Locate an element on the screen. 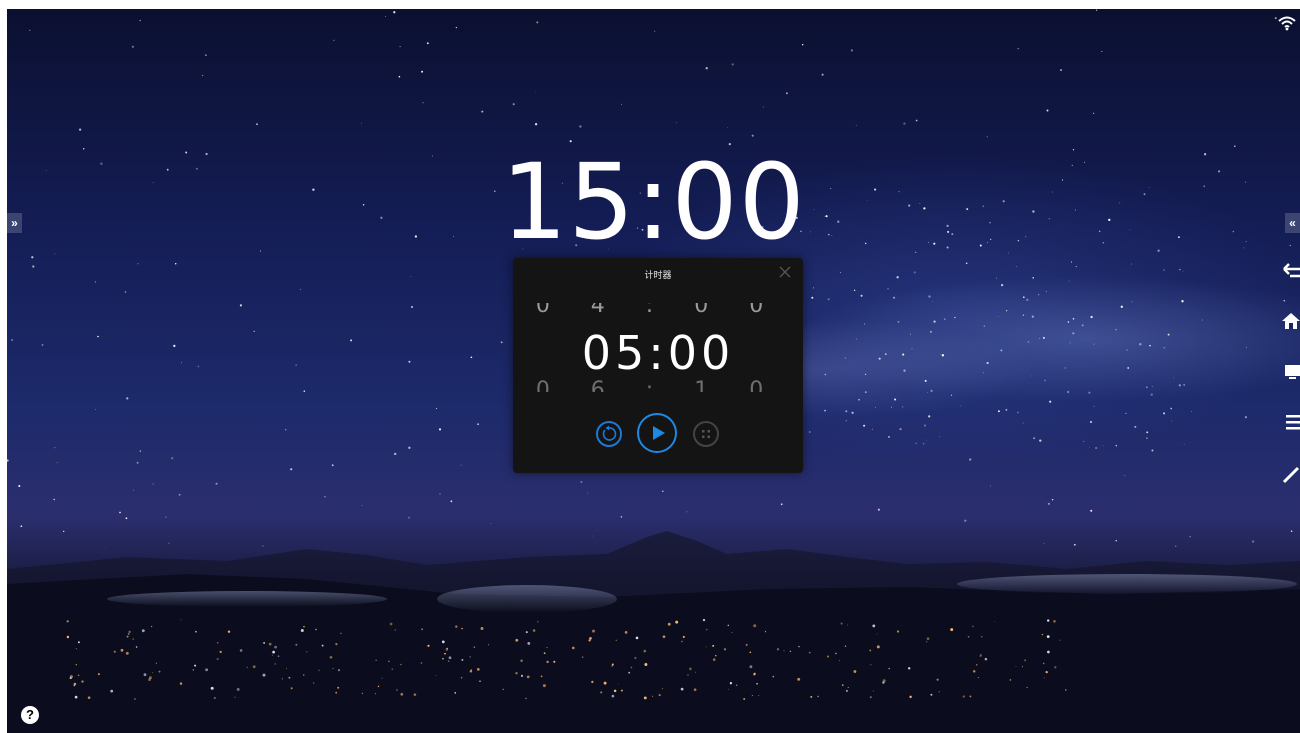 This screenshot has width=1300, height=733. fullscreen-icon is located at coordinates (706, 434).